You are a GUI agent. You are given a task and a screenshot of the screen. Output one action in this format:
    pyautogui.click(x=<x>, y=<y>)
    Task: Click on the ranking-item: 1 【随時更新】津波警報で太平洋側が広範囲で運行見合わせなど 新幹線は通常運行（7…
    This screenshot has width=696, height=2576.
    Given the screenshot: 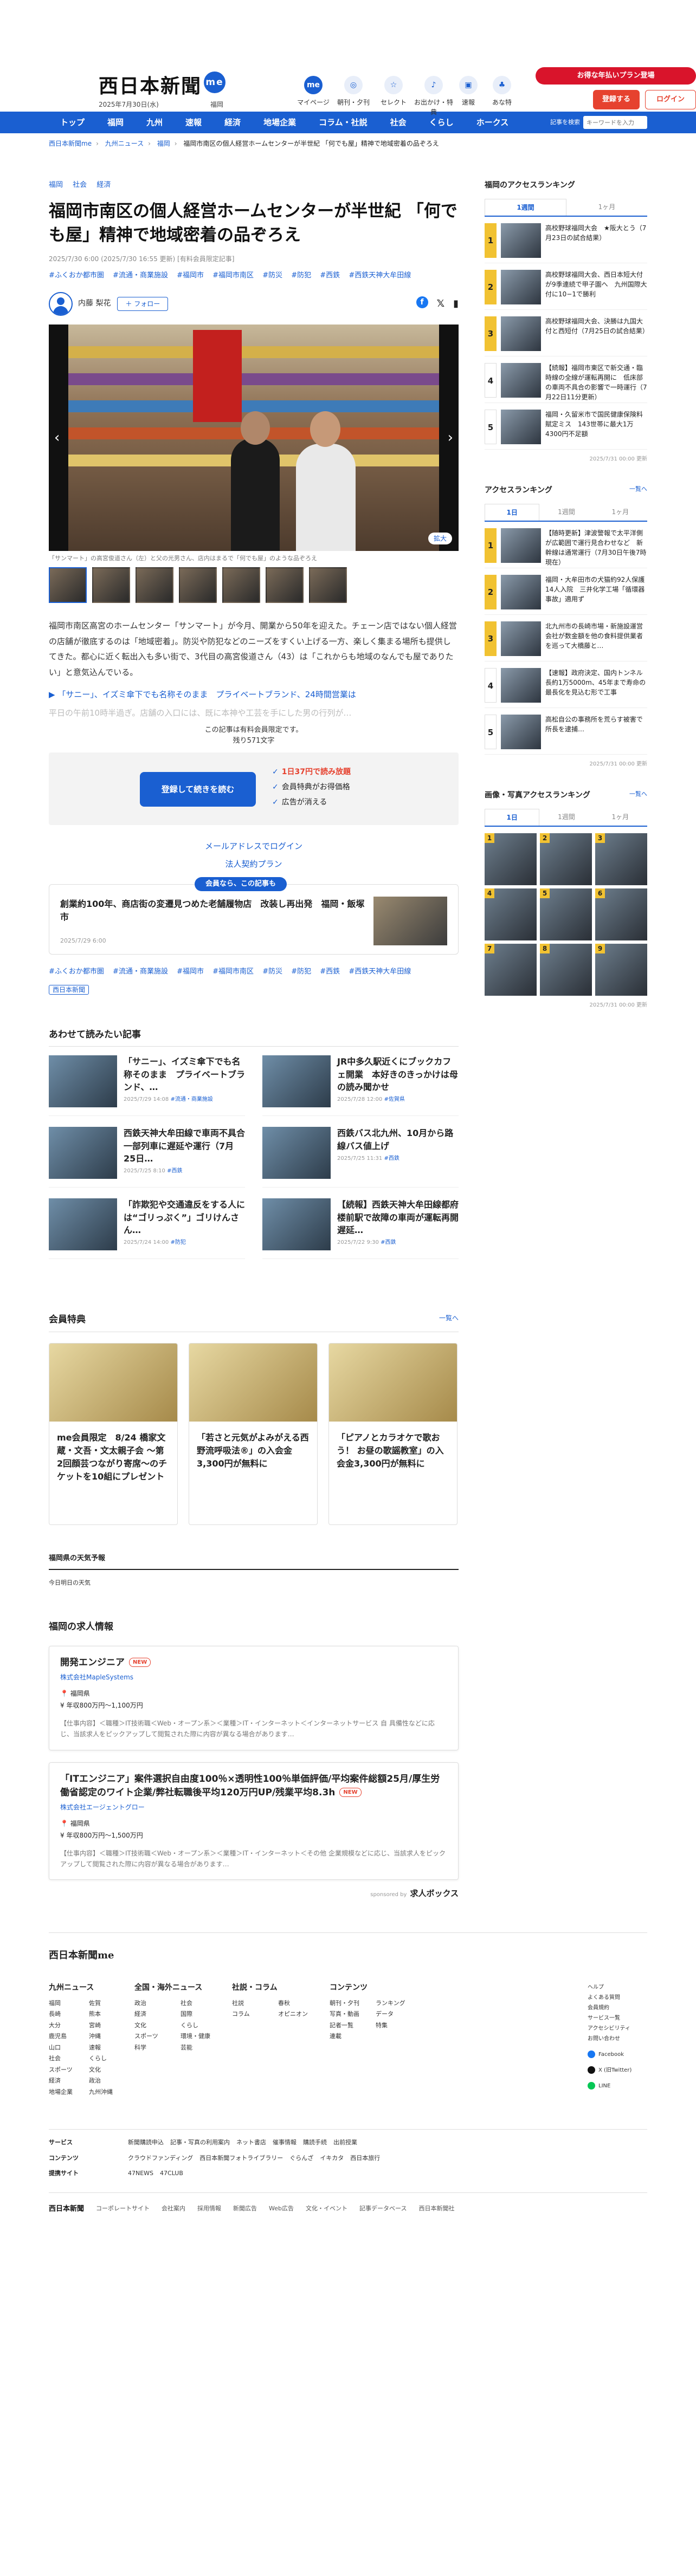 What is the action you would take?
    pyautogui.click(x=566, y=548)
    